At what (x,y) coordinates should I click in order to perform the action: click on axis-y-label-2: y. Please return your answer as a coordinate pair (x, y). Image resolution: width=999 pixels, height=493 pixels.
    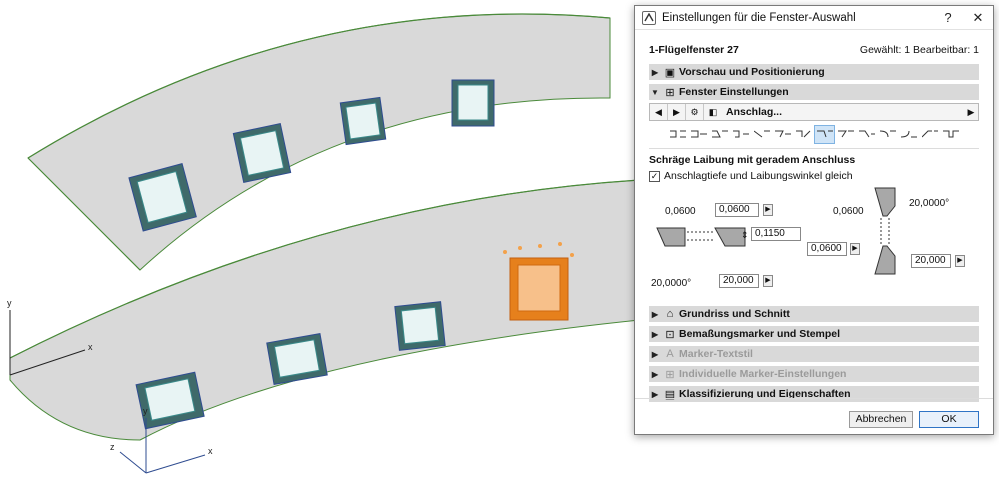
    Looking at the image, I should click on (145, 411).